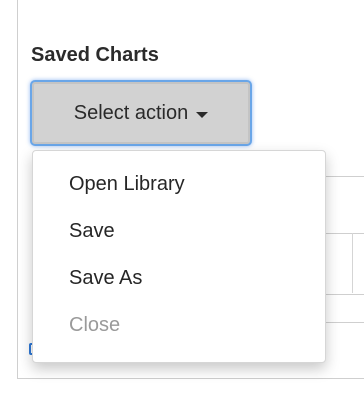 Image resolution: width=364 pixels, height=394 pixels. Describe the element at coordinates (95, 325) in the screenshot. I see `menu-item-close: Close` at that location.